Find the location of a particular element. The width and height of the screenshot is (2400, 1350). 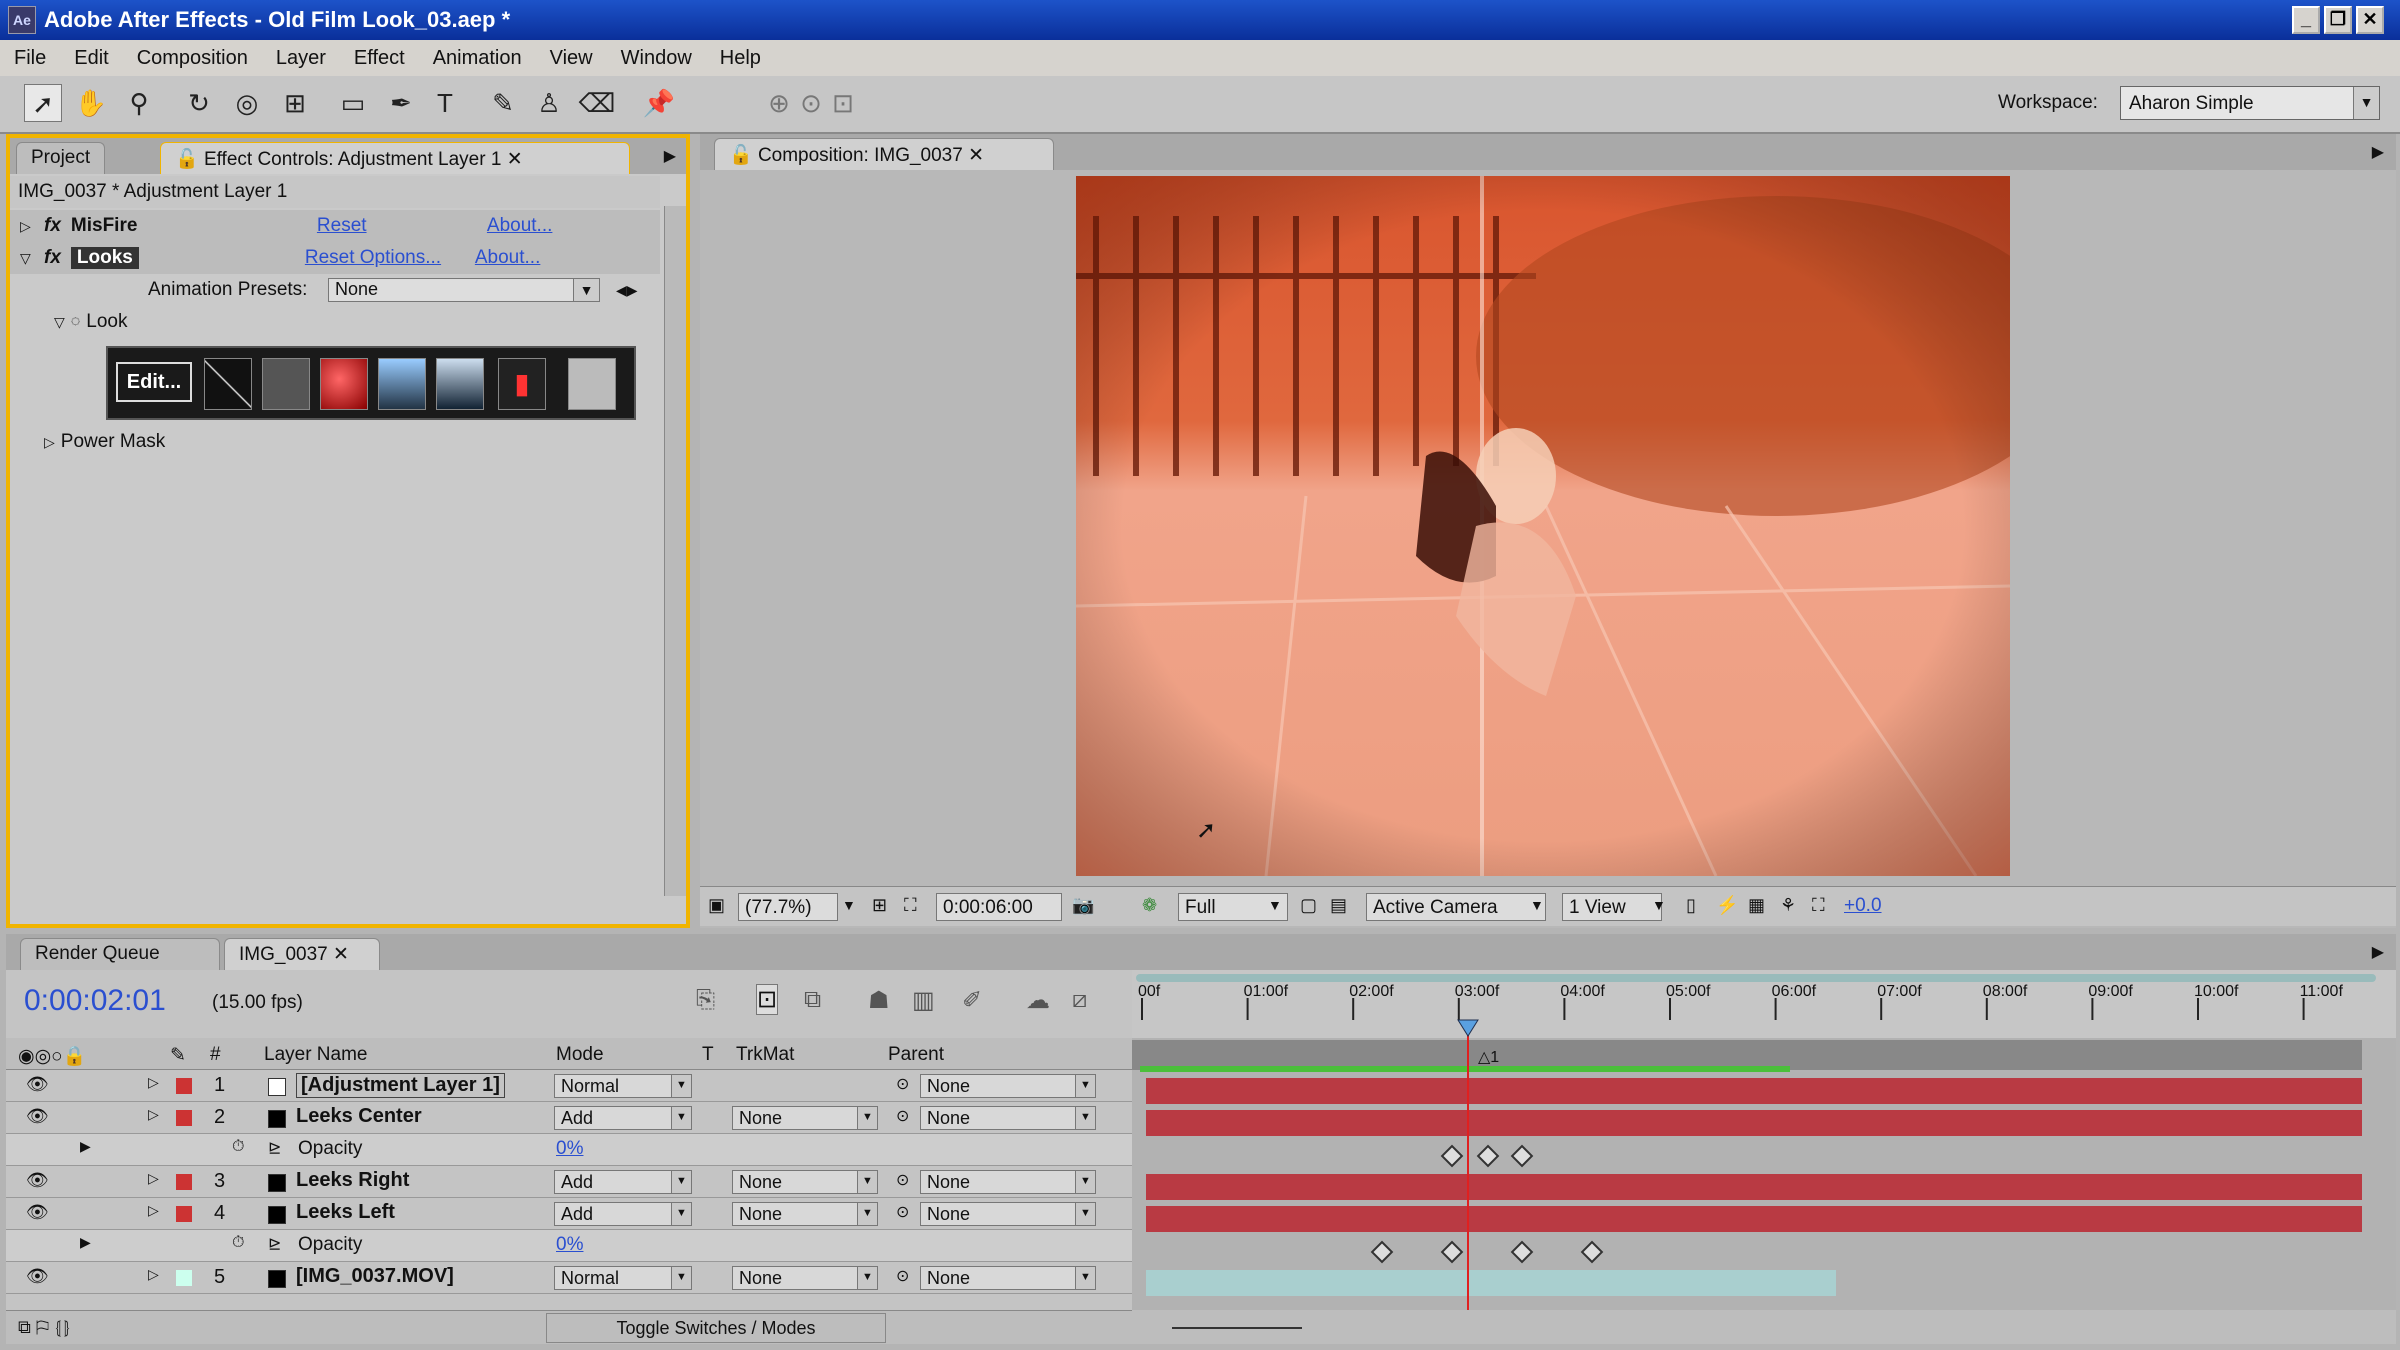

menu-edit: Edit is located at coordinates (91, 58).